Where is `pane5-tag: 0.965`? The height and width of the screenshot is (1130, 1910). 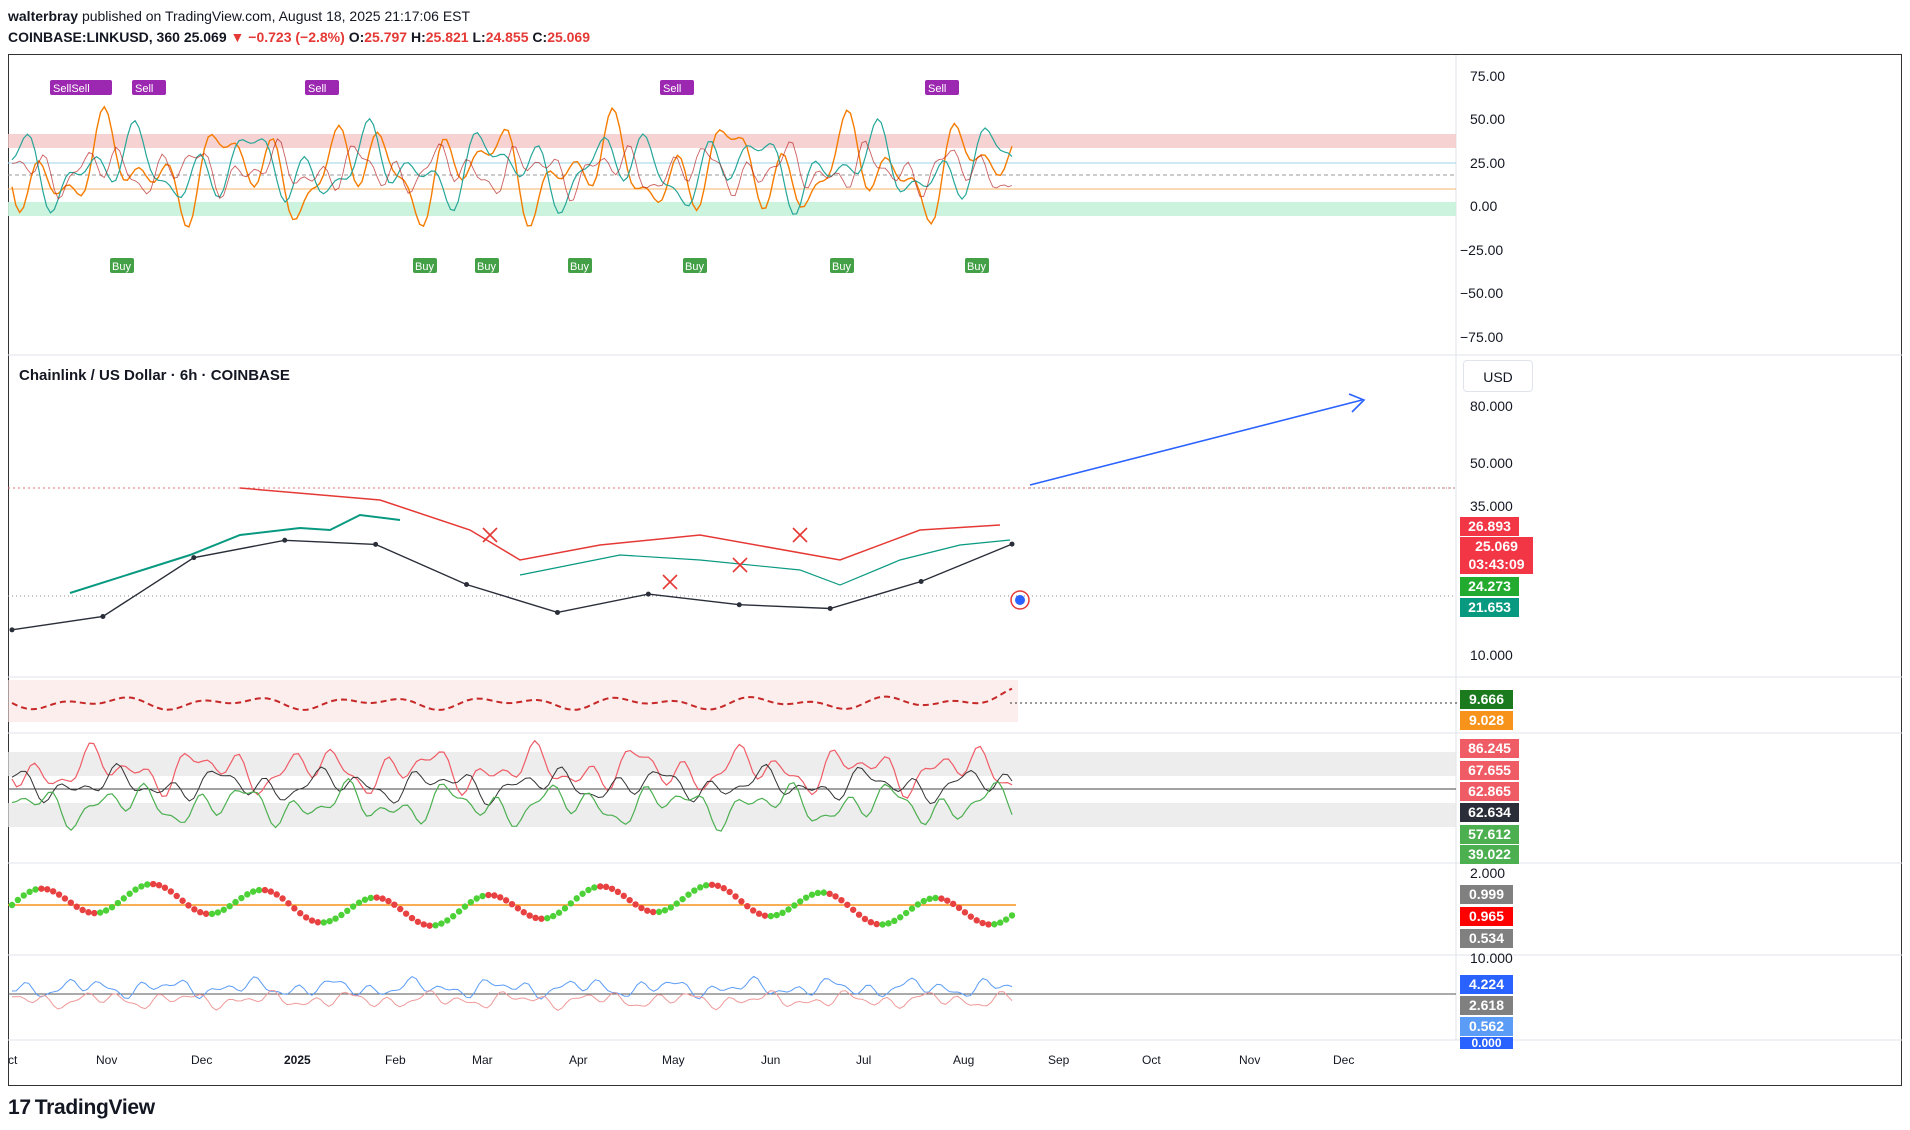 pane5-tag: 0.965 is located at coordinates (1486, 916).